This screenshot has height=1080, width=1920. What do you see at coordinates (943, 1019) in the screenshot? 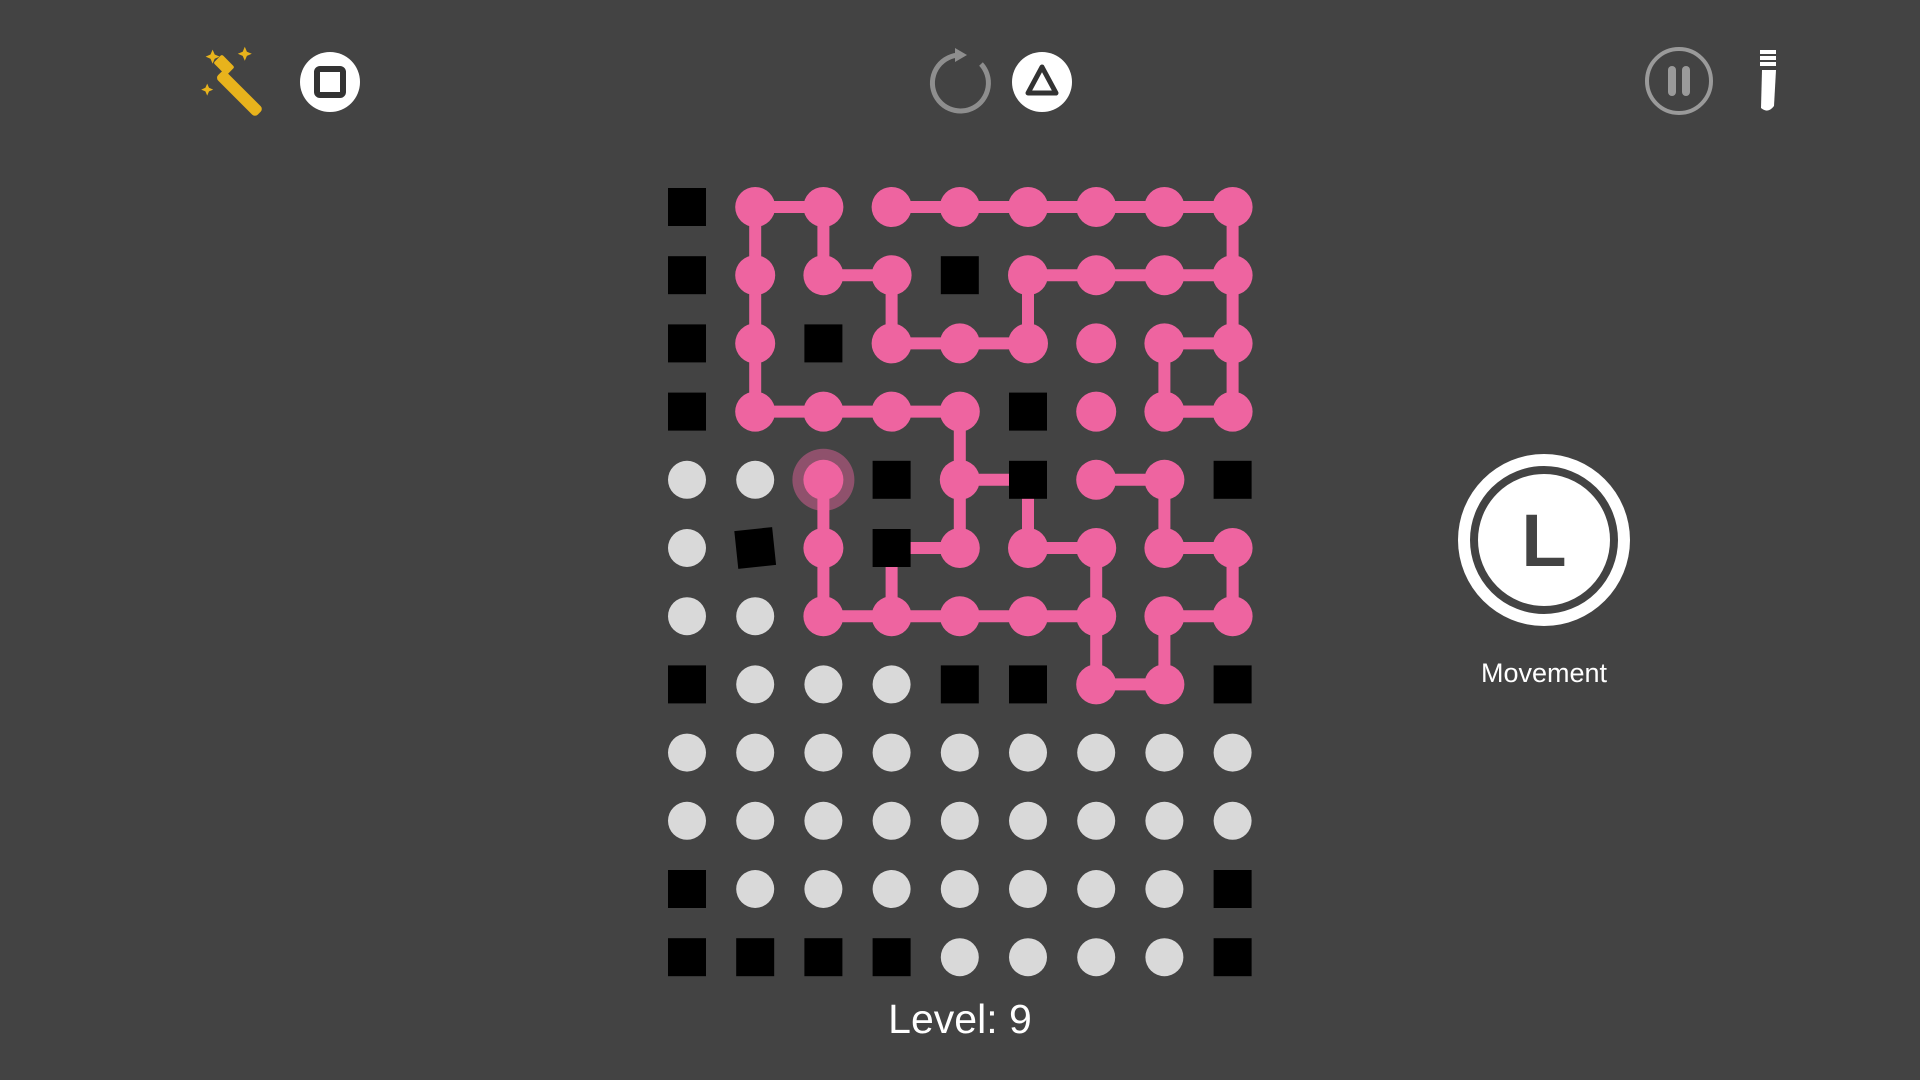
I see `level-label: Level:` at bounding box center [943, 1019].